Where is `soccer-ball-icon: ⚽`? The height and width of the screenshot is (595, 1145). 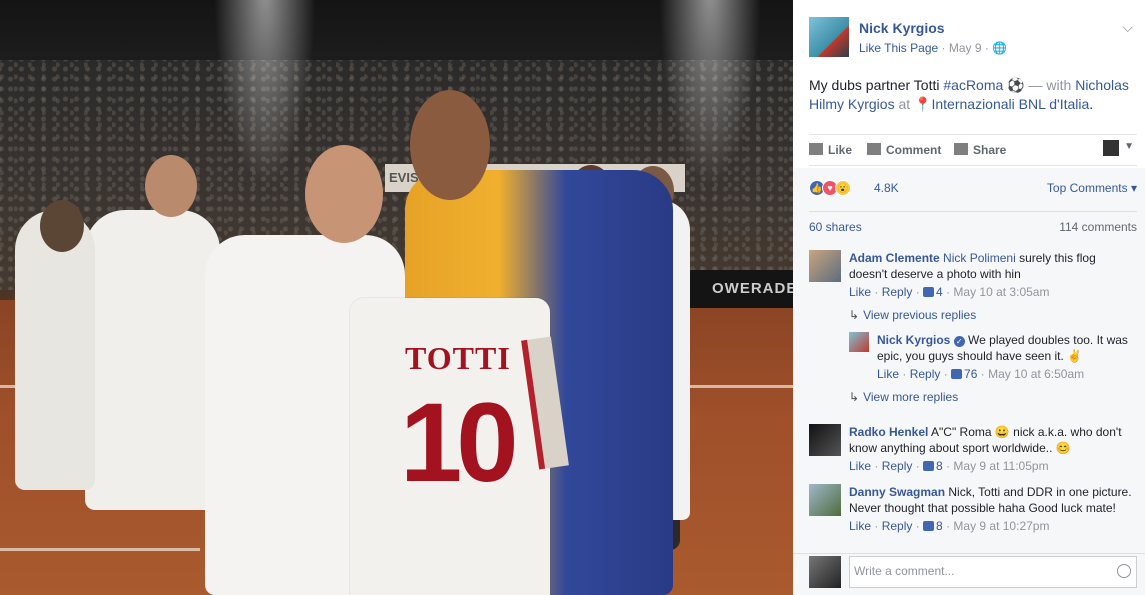
soccer-ball-icon: ⚽ is located at coordinates (1016, 85).